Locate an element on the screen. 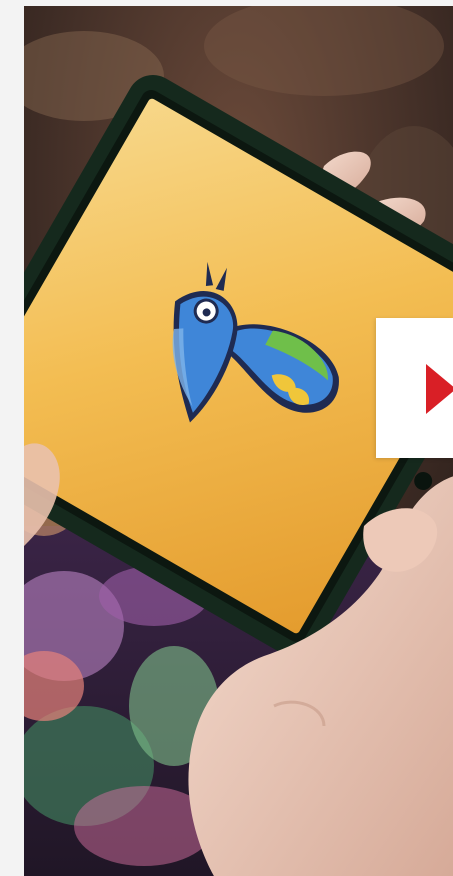  play-icon is located at coordinates (439, 389).